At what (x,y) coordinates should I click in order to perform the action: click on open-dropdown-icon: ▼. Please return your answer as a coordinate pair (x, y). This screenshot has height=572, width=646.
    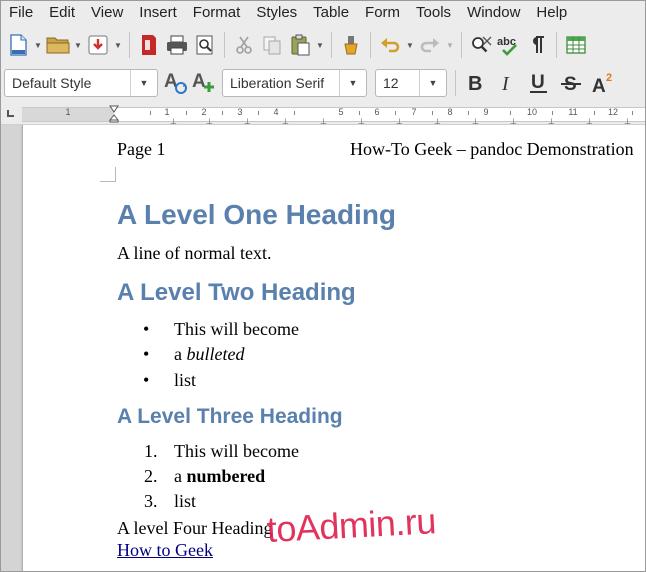
    Looking at the image, I should click on (78, 45).